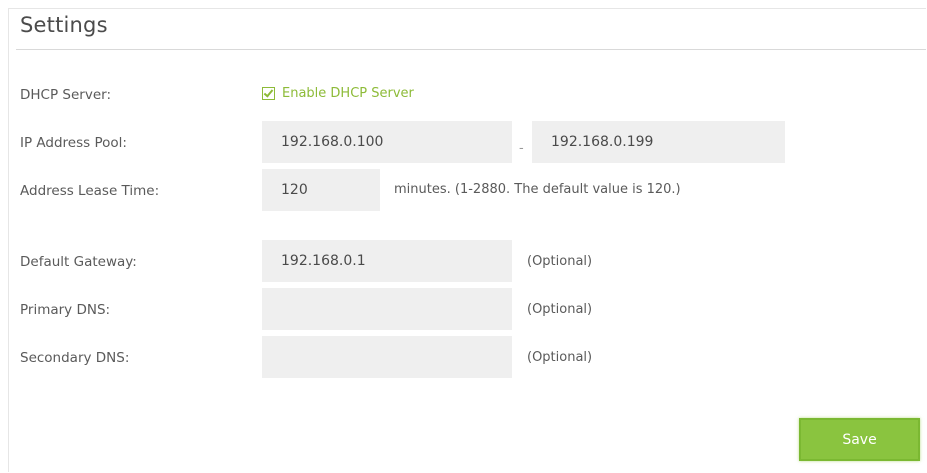  What do you see at coordinates (321, 190) in the screenshot?
I see `lease-time-input` at bounding box center [321, 190].